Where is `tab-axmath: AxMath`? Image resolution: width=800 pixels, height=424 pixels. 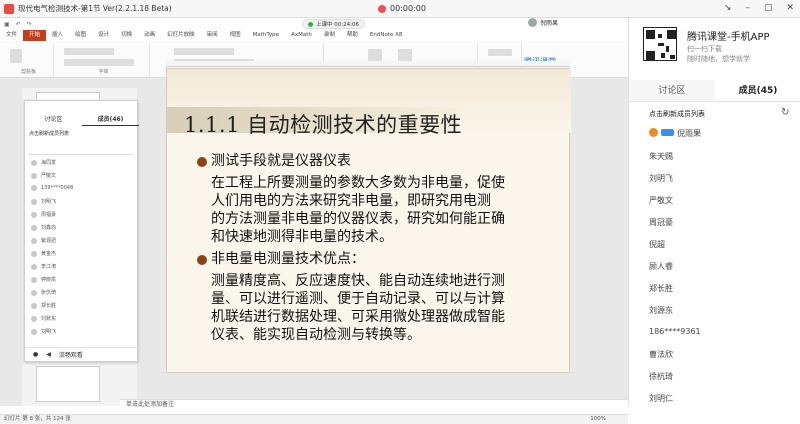
tab-axmath: AxMath is located at coordinates (301, 35).